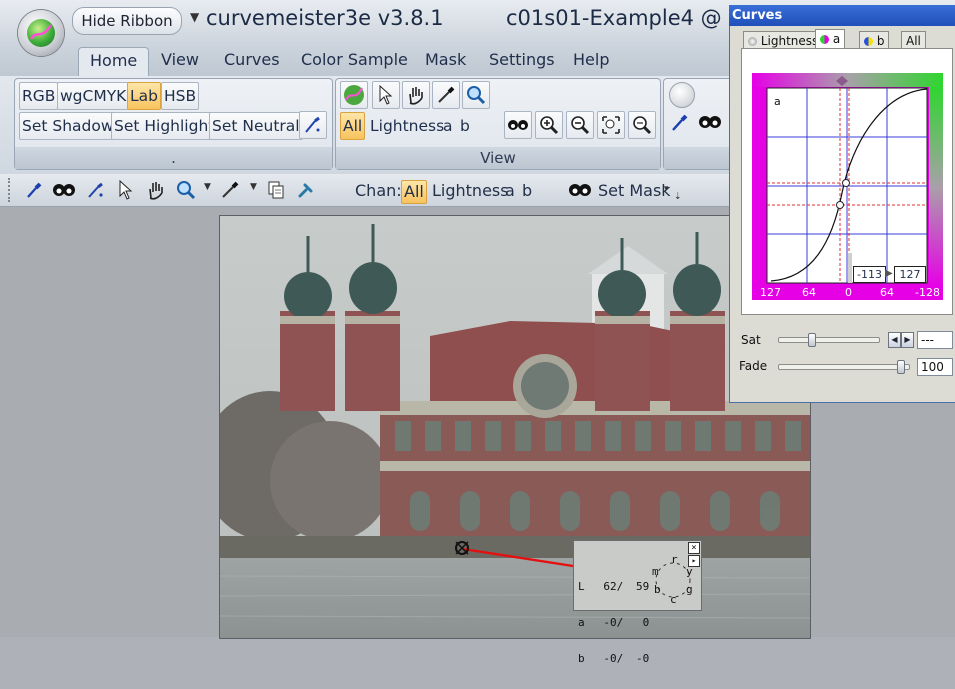 The height and width of the screenshot is (689, 955). I want to click on hand-tool-small-icon, so click(156, 190).